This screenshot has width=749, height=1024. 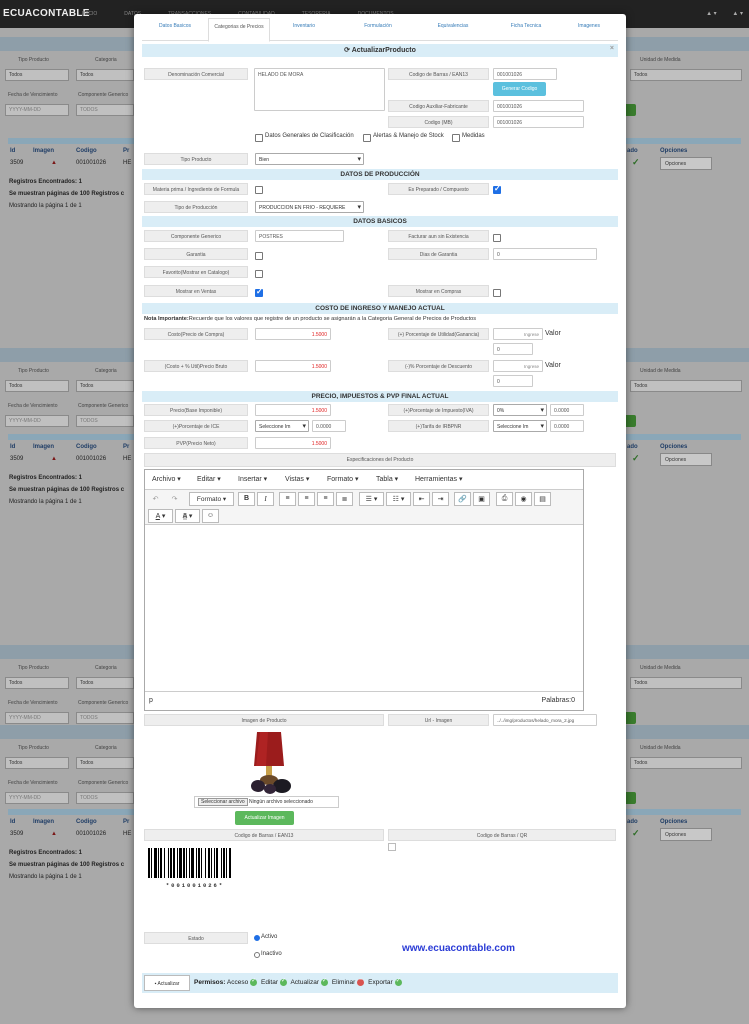 I want to click on formato-dropdown: Formato ▾, so click(x=211, y=499).